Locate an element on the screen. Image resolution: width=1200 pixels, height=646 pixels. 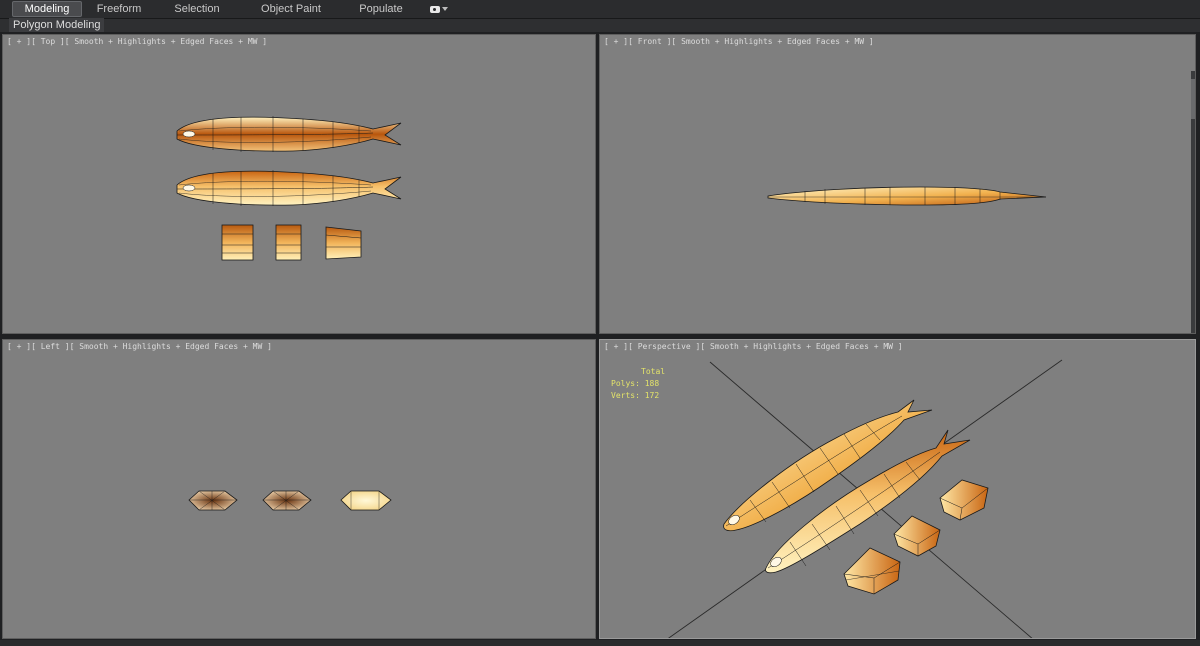
fish-side-mesh is located at coordinates (907, 196).